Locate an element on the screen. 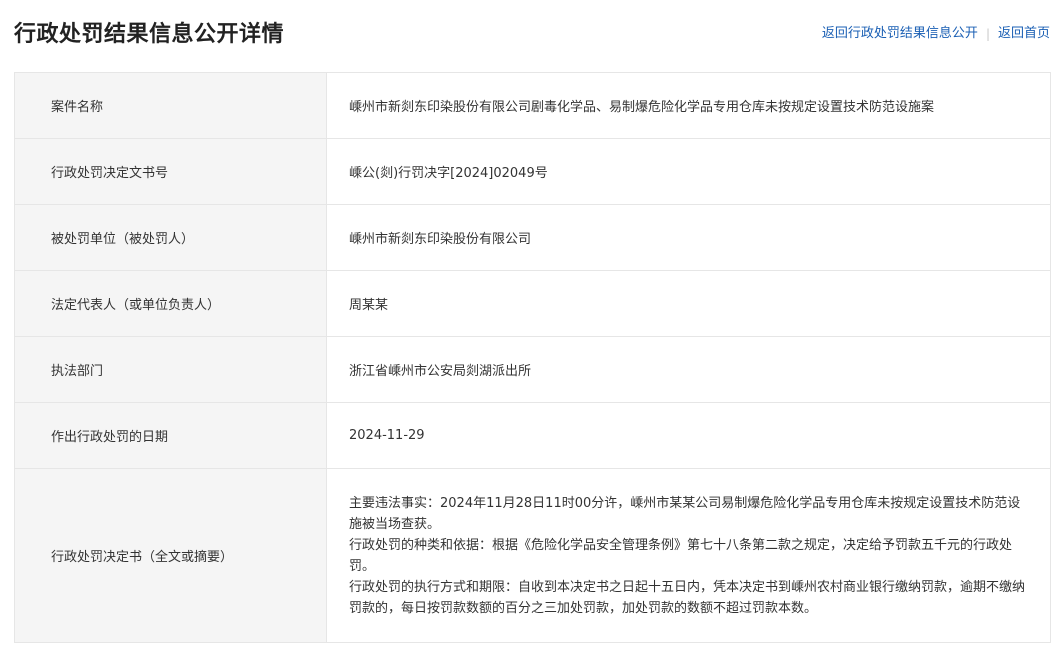  header-links: 返回行政处罚结果信息公开 | 返回首页 is located at coordinates (936, 34).